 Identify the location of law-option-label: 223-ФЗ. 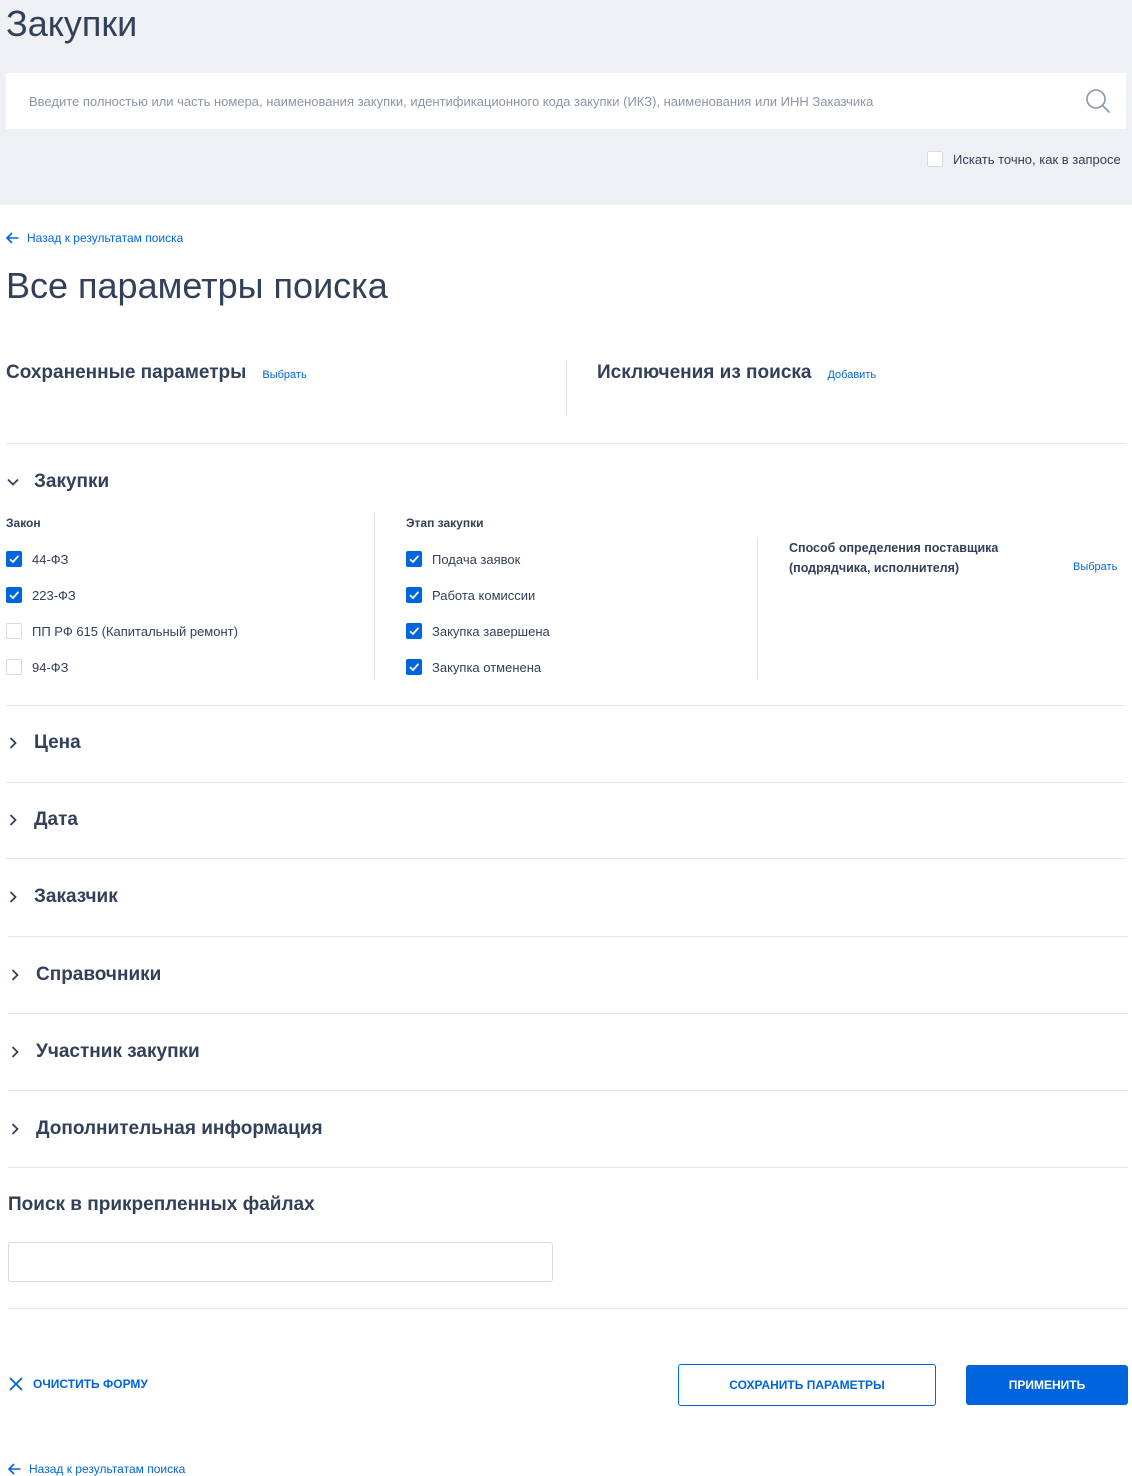
(54, 595).